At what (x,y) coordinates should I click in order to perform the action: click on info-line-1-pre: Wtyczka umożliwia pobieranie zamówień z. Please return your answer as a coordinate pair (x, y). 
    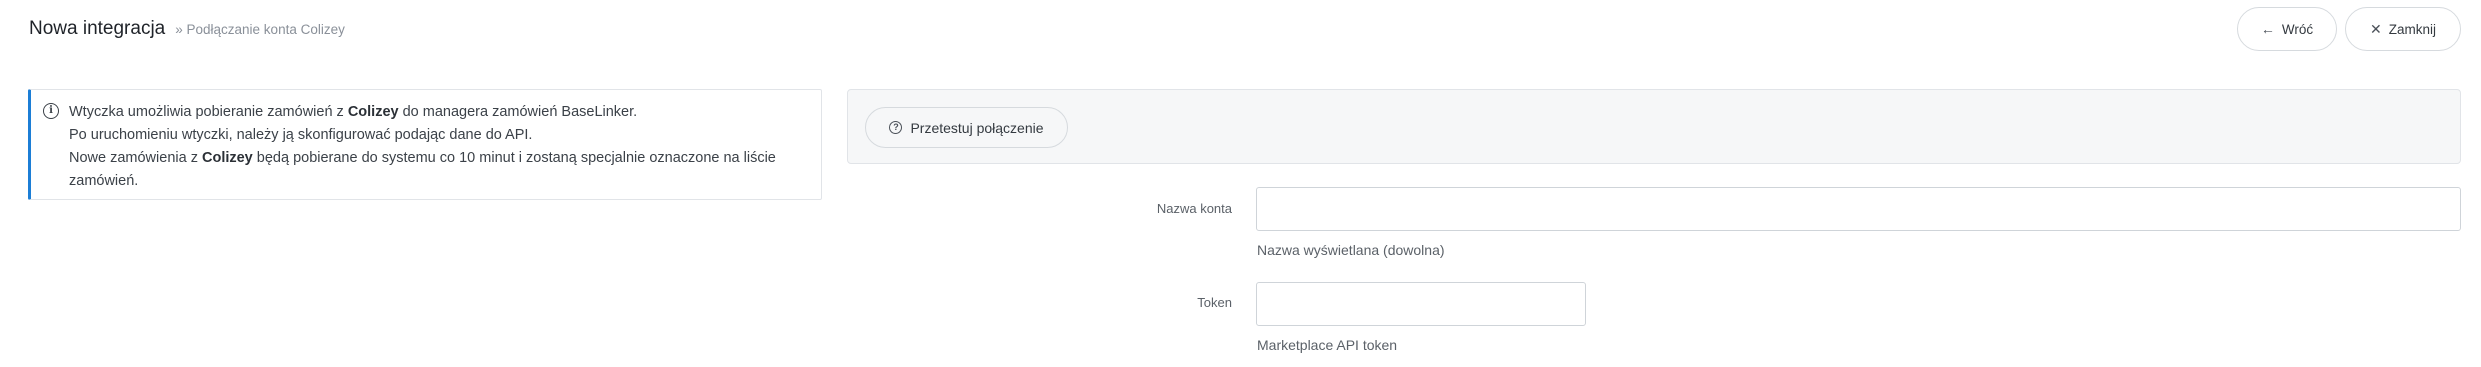
    Looking at the image, I should click on (208, 112).